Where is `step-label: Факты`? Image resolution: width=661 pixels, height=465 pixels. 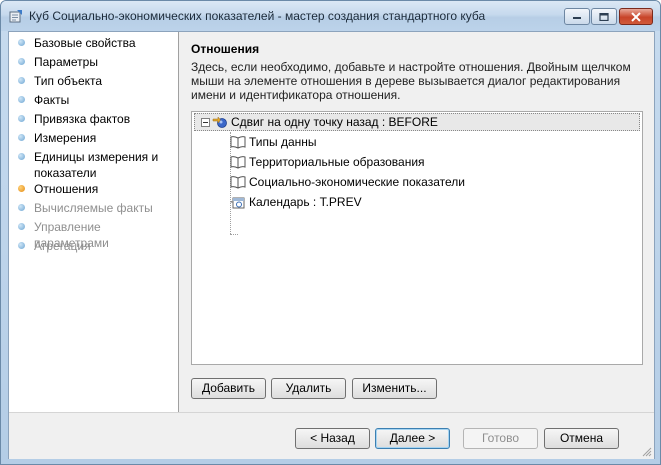 step-label: Факты is located at coordinates (52, 100).